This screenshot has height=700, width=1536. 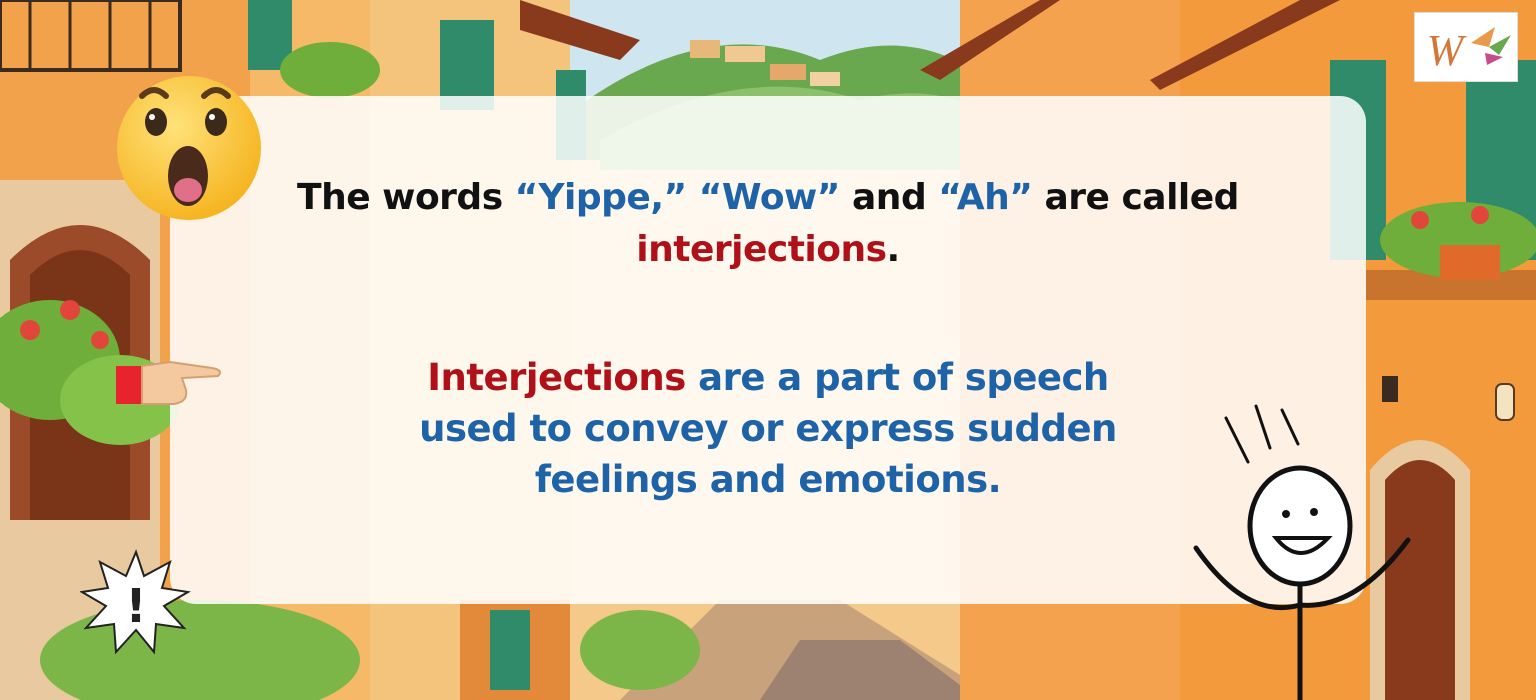 What do you see at coordinates (1447, 50) in the screenshot?
I see `logo-letter: W` at bounding box center [1447, 50].